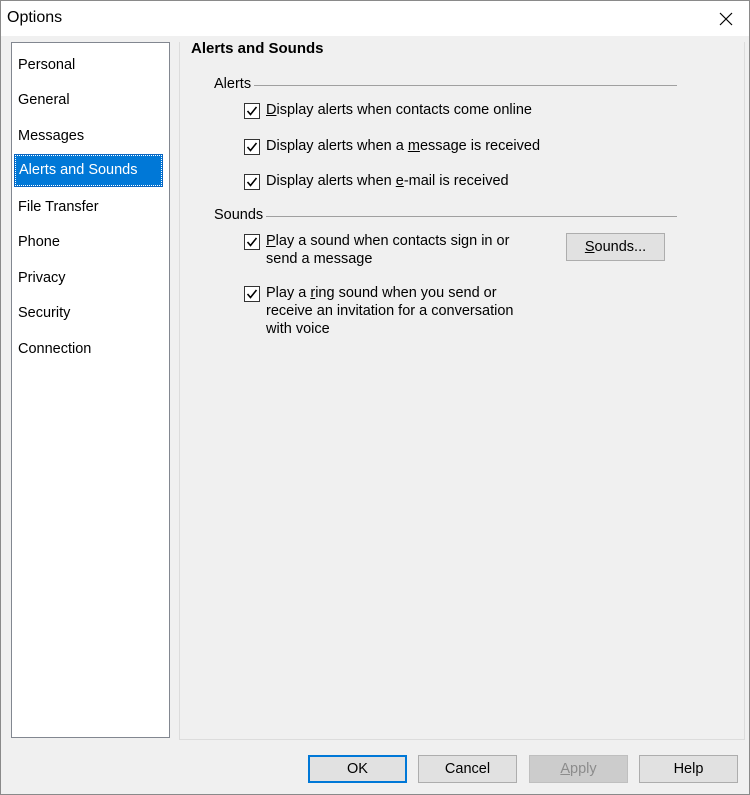 This screenshot has width=750, height=795. Describe the element at coordinates (257, 48) in the screenshot. I see `page-title: Alerts and Sounds` at that location.